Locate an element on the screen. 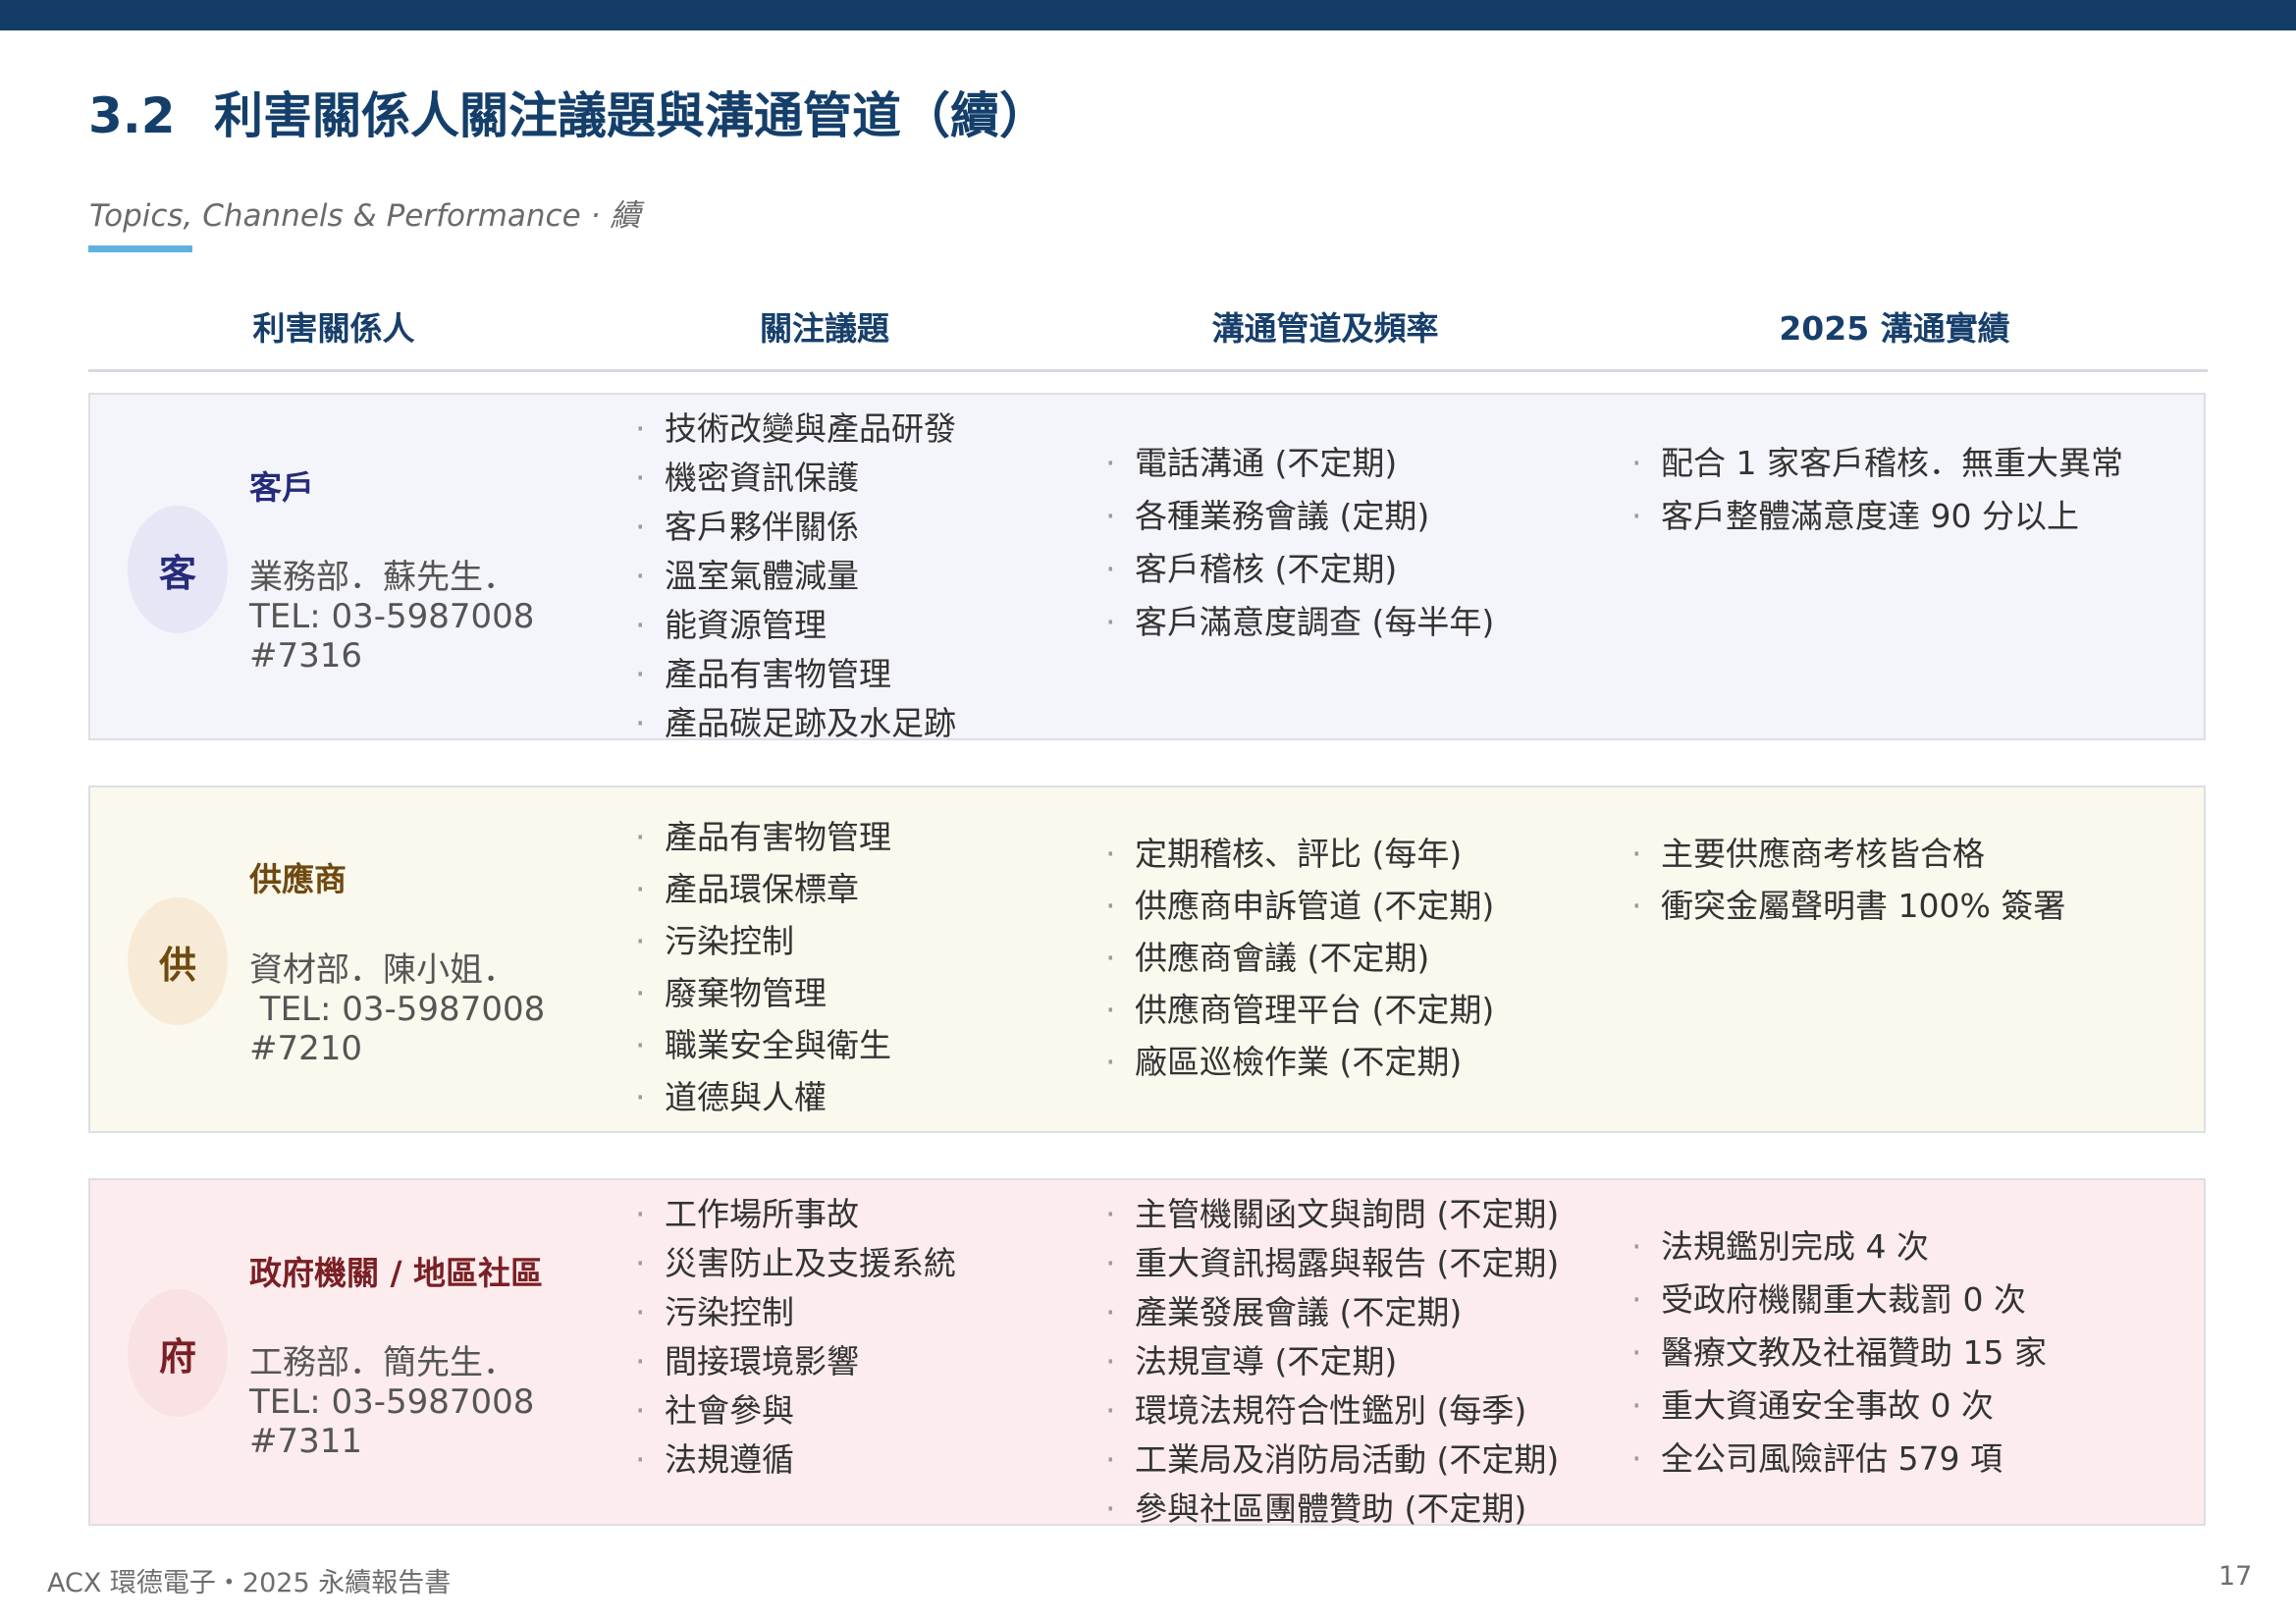 This screenshot has height=1624, width=2296. topic-item: 技術改變與產品研發 is located at coordinates (795, 429).